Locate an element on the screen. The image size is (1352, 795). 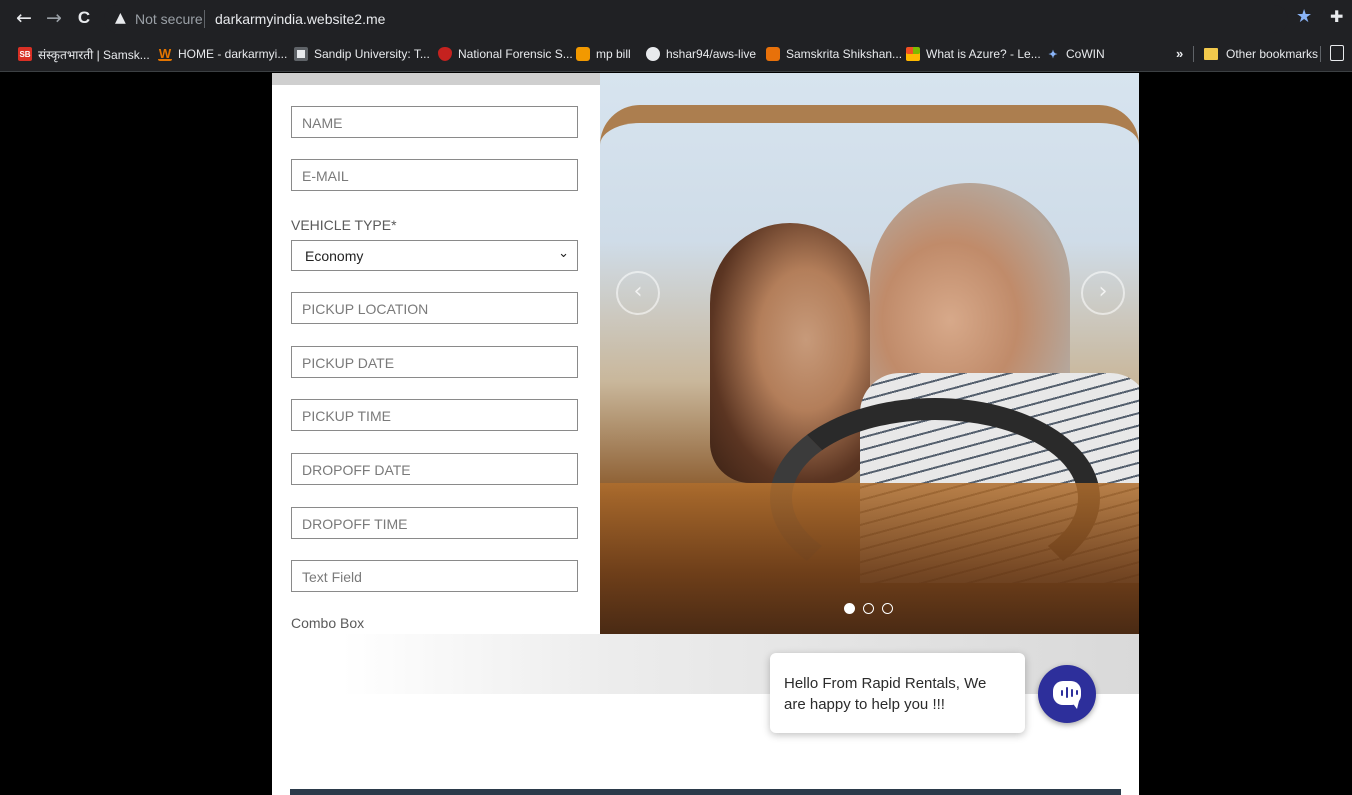
pickup-date-placeholder: PICKUP DATE is located at coordinates (348, 363).